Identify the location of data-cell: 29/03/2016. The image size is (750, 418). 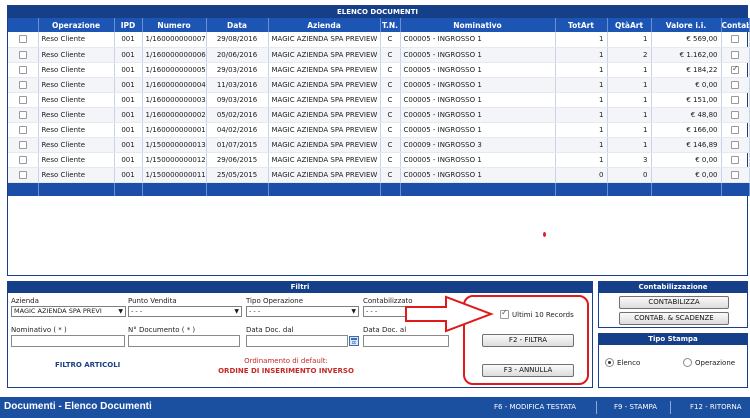
(237, 70).